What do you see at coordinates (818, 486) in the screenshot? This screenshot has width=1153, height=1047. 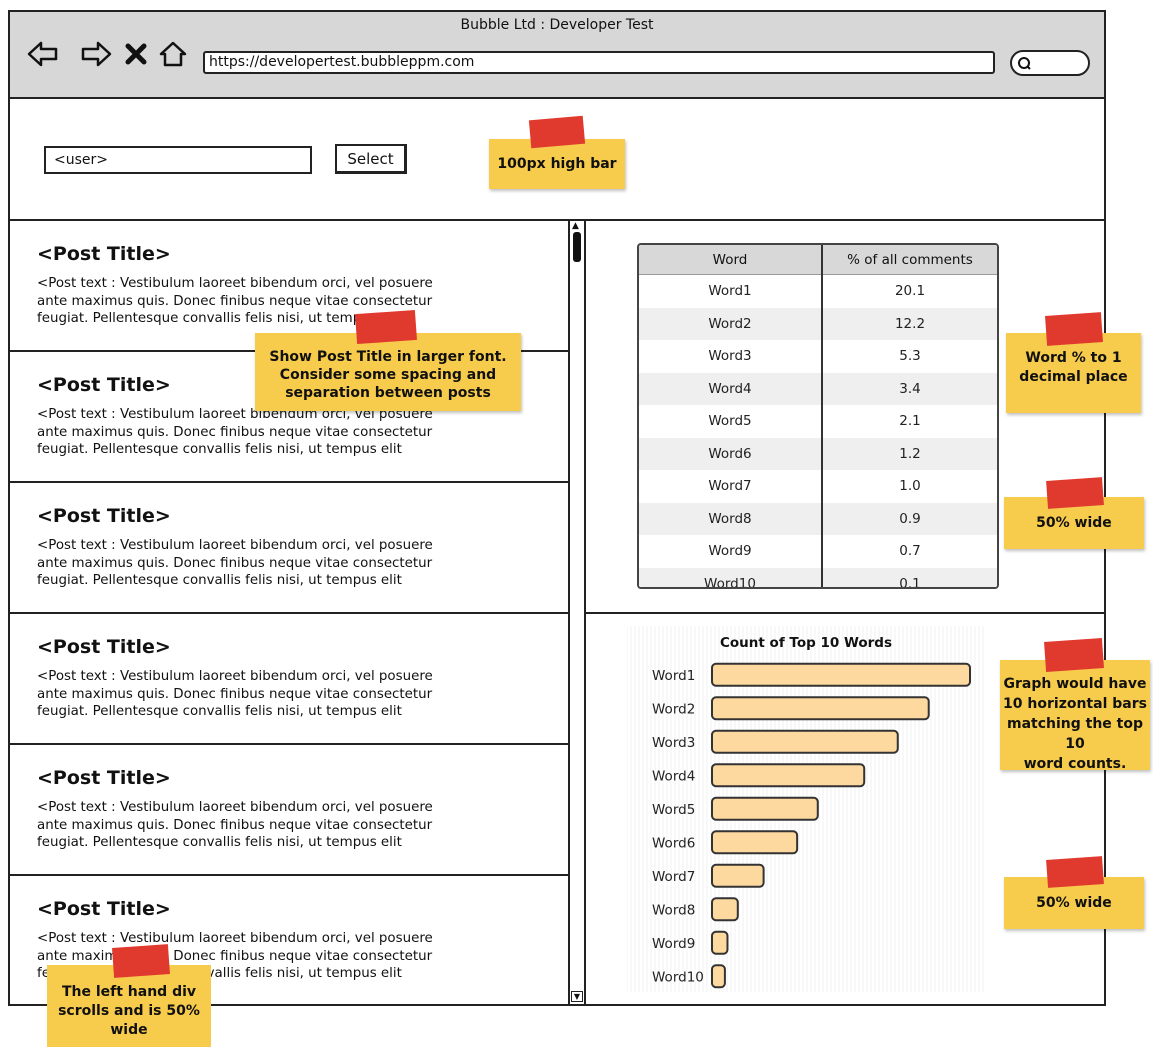 I see `table-row: Word7 1.0` at bounding box center [818, 486].